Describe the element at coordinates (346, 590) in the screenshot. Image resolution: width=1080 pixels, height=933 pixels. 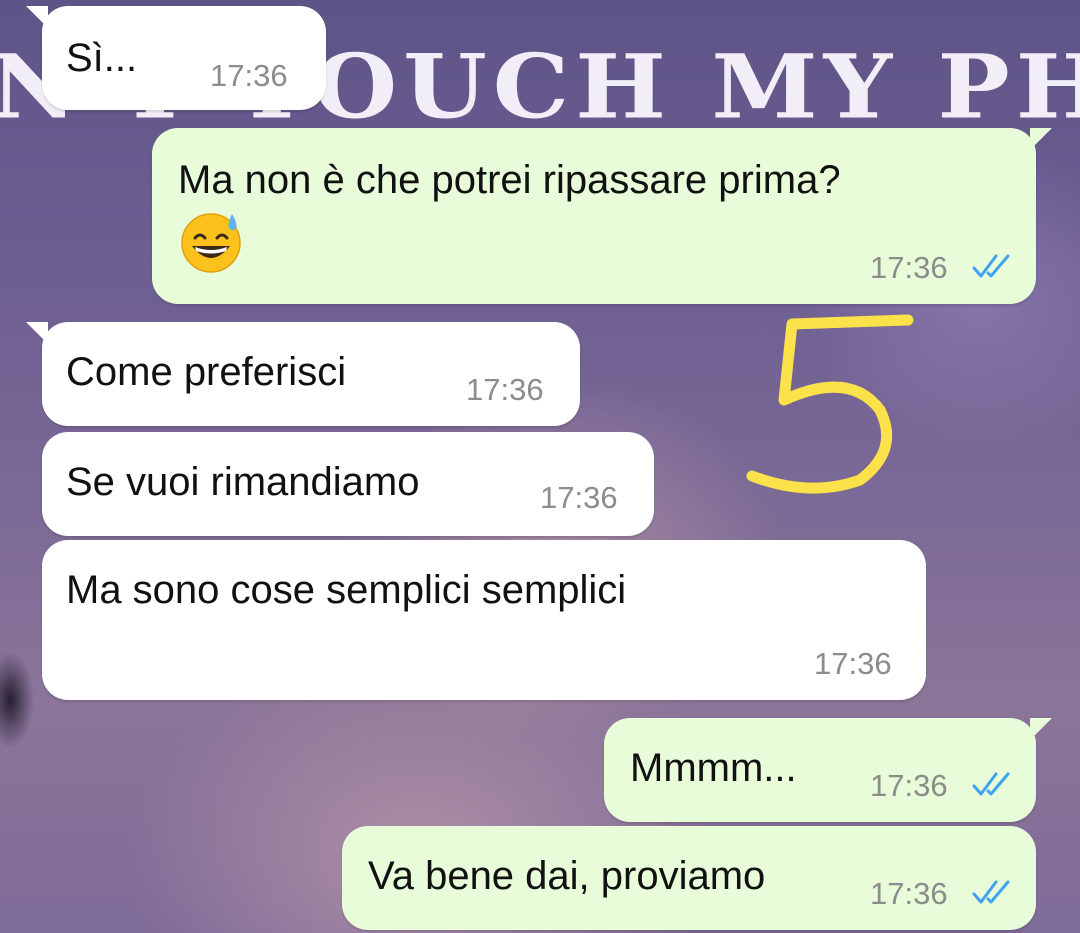
I see `message-text: Ma sono cose semplici semplici` at that location.